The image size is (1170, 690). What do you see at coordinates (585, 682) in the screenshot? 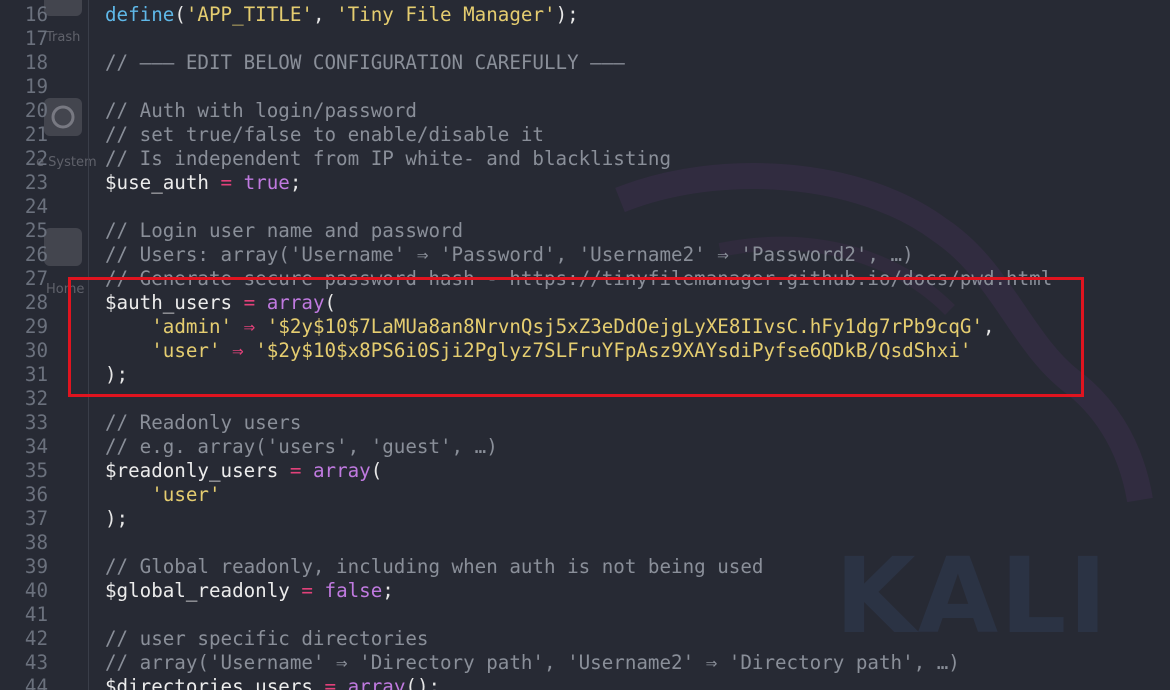
I see `code-line: 44 $directories_users = array();` at bounding box center [585, 682].